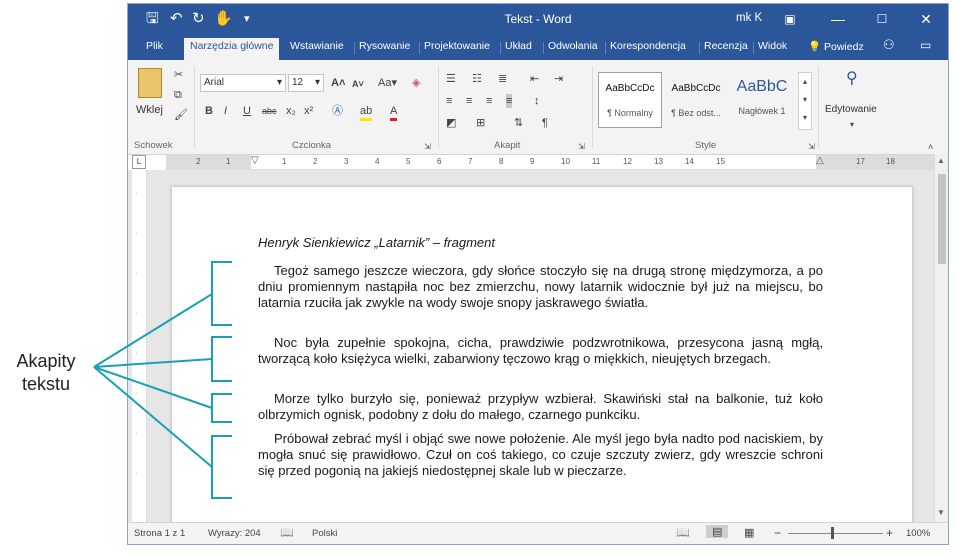 This screenshot has height=557, width=959. I want to click on word-count: Wyrazy: 204, so click(234, 533).